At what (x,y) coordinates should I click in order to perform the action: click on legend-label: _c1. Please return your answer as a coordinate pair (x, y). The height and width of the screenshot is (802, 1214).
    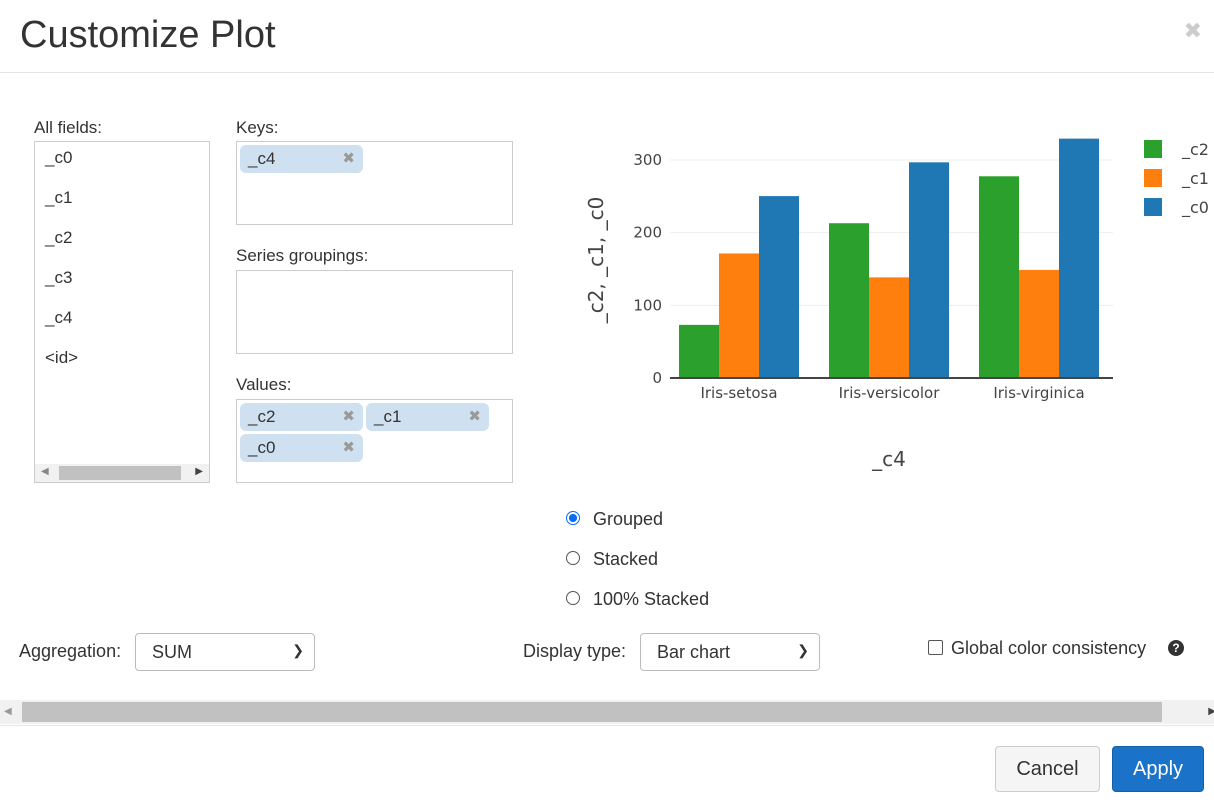
    Looking at the image, I should click on (1195, 179).